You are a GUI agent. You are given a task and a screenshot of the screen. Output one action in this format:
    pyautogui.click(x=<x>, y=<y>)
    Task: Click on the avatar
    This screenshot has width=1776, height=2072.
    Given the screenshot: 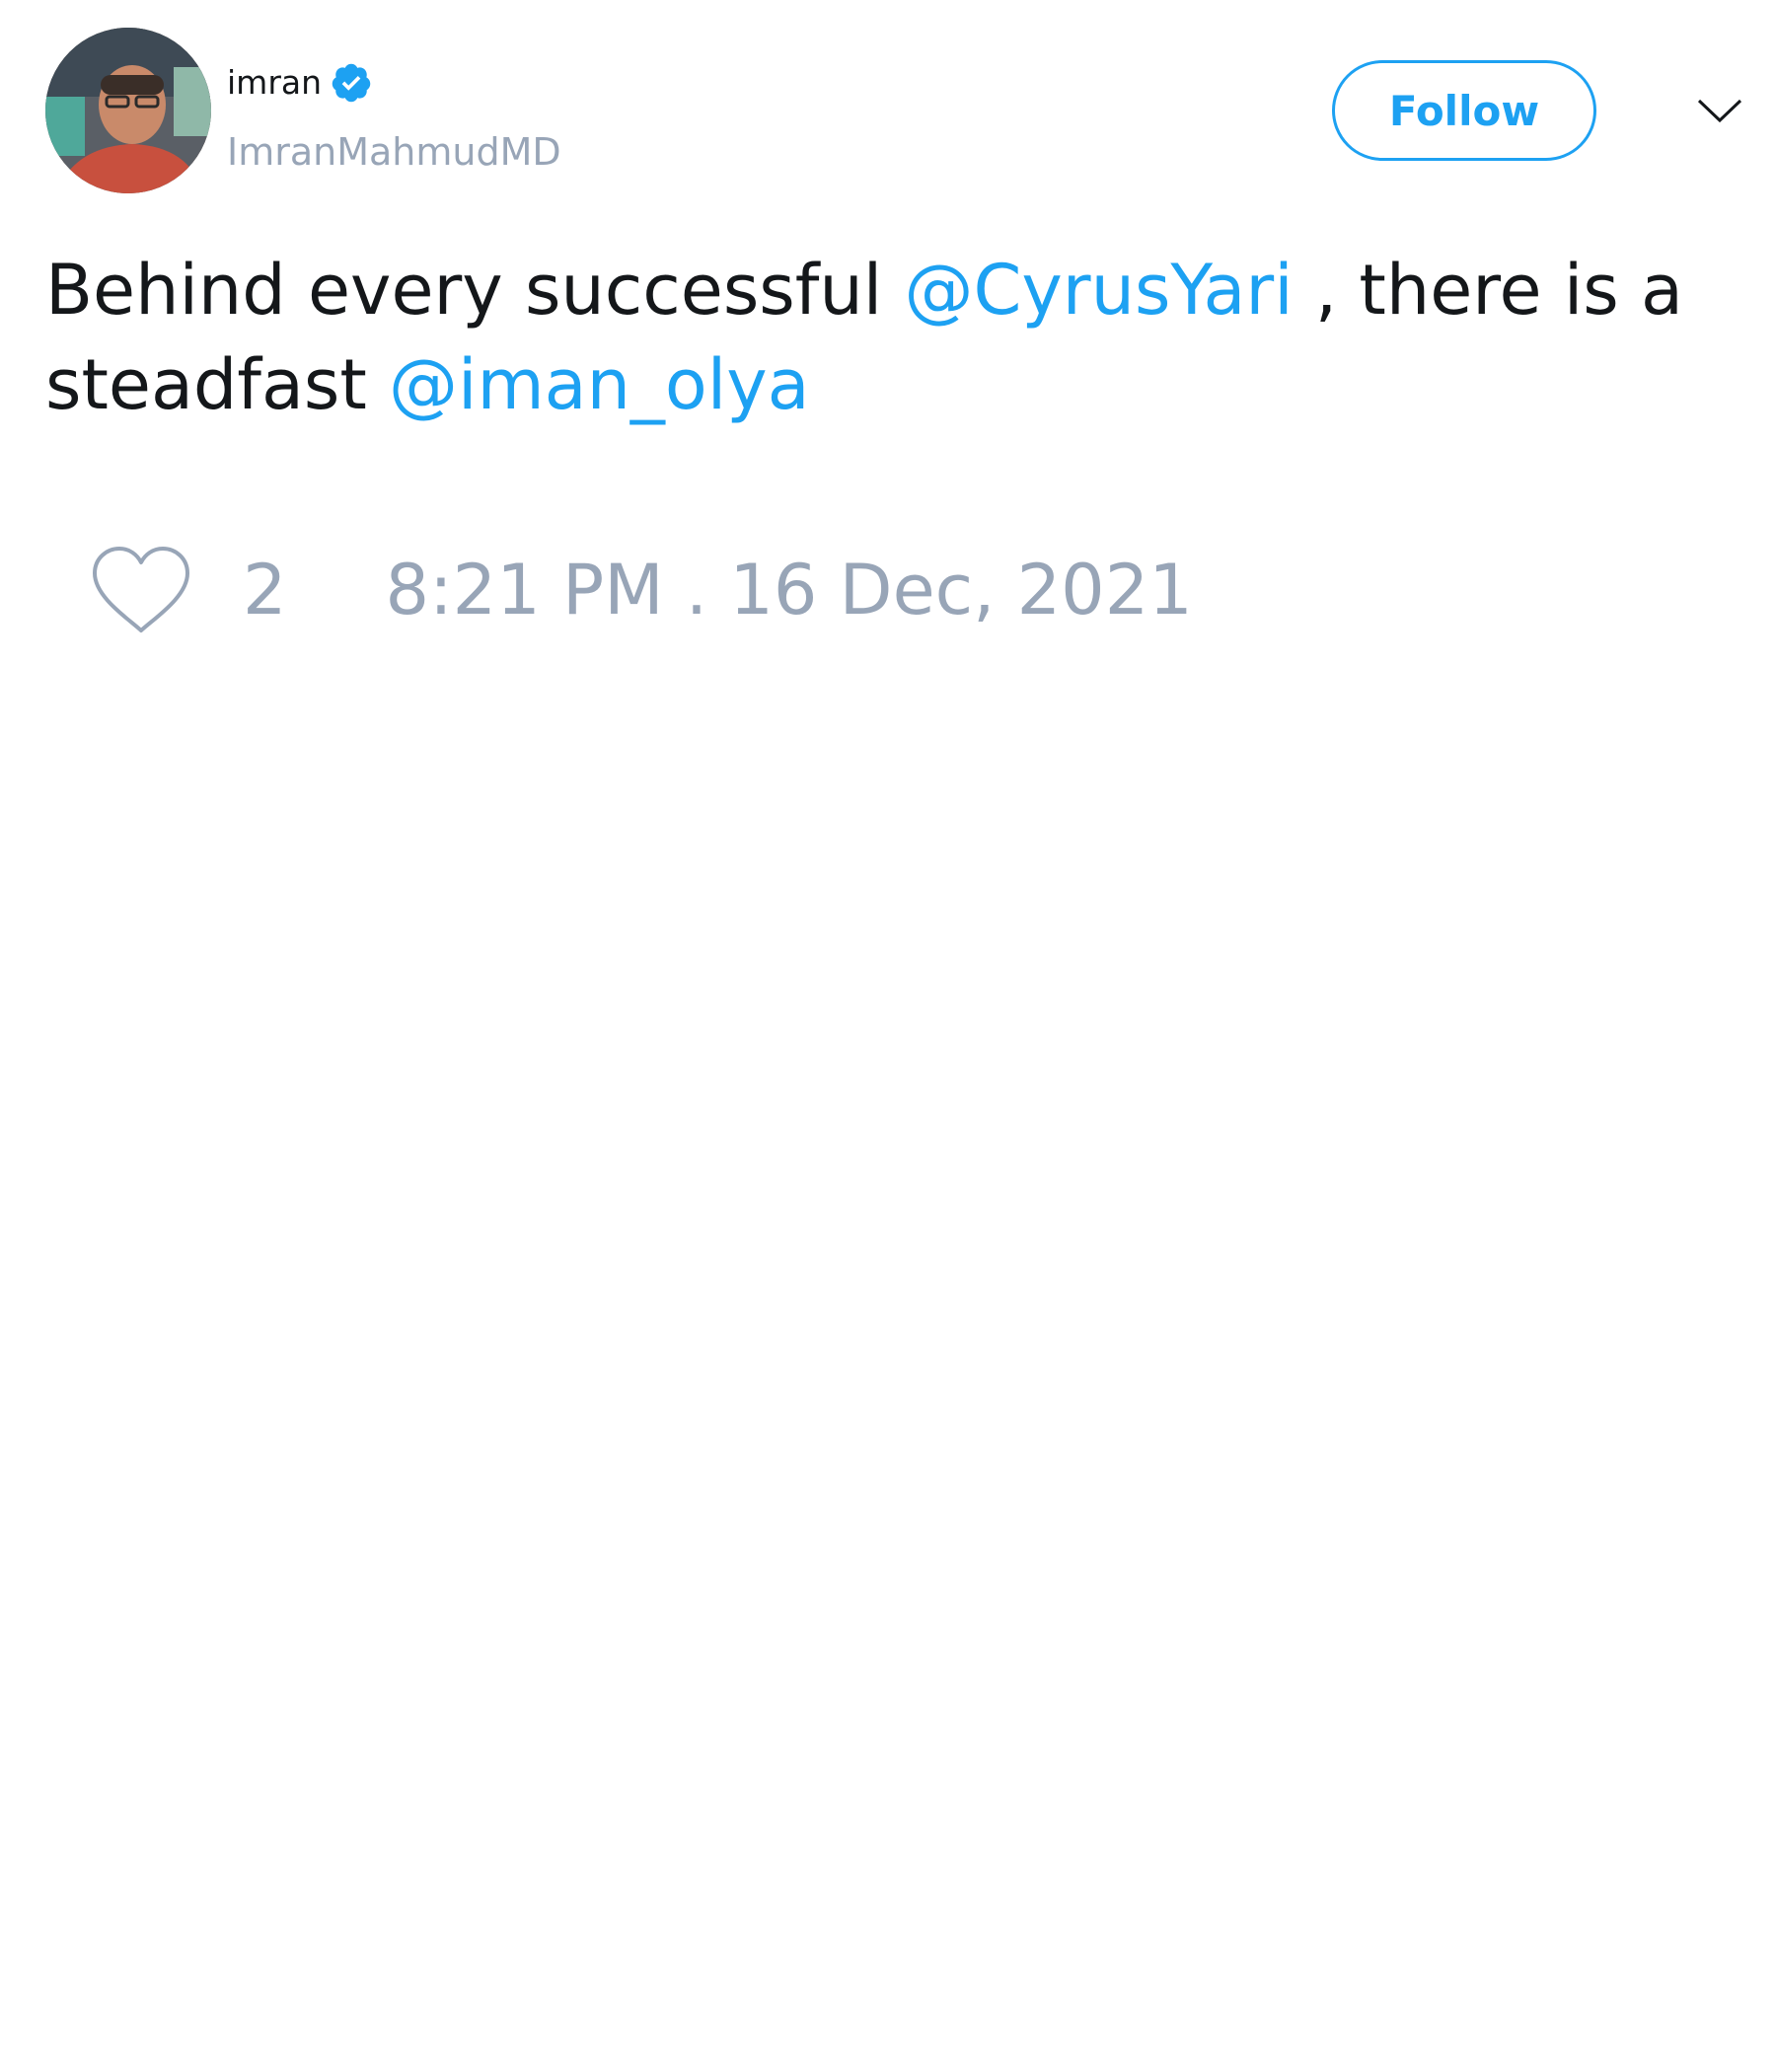 What is the action you would take?
    pyautogui.click(x=128, y=111)
    